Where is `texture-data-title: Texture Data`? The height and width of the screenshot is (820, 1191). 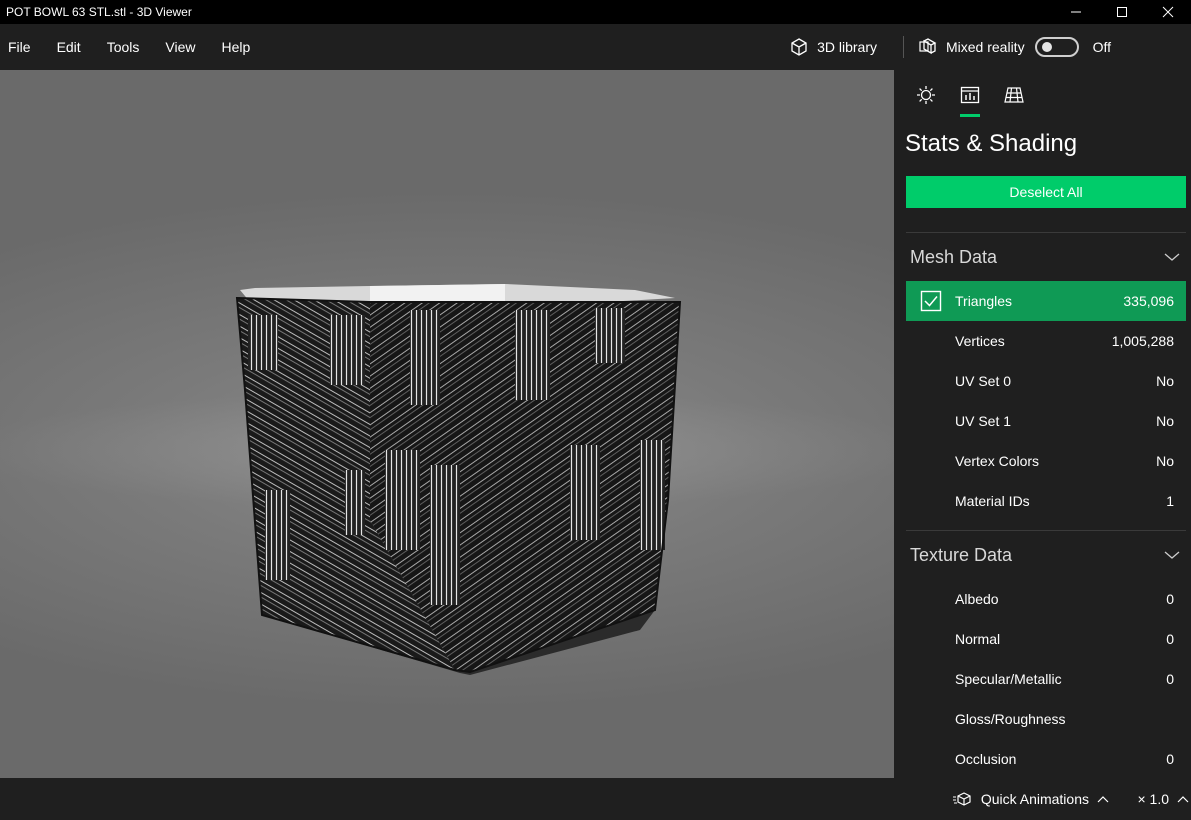 texture-data-title: Texture Data is located at coordinates (961, 554).